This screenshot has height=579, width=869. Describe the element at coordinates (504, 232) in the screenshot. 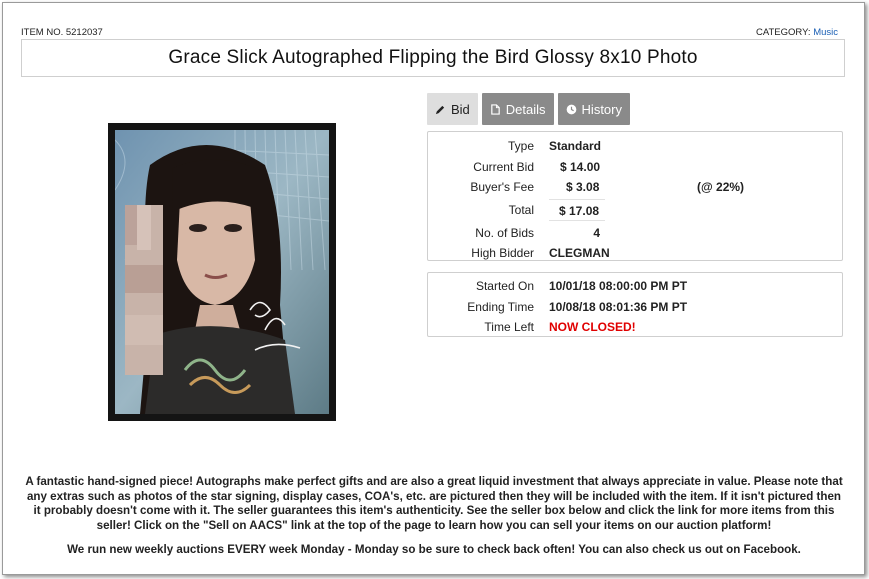

I see `num-bids-label: No. of Bids` at that location.